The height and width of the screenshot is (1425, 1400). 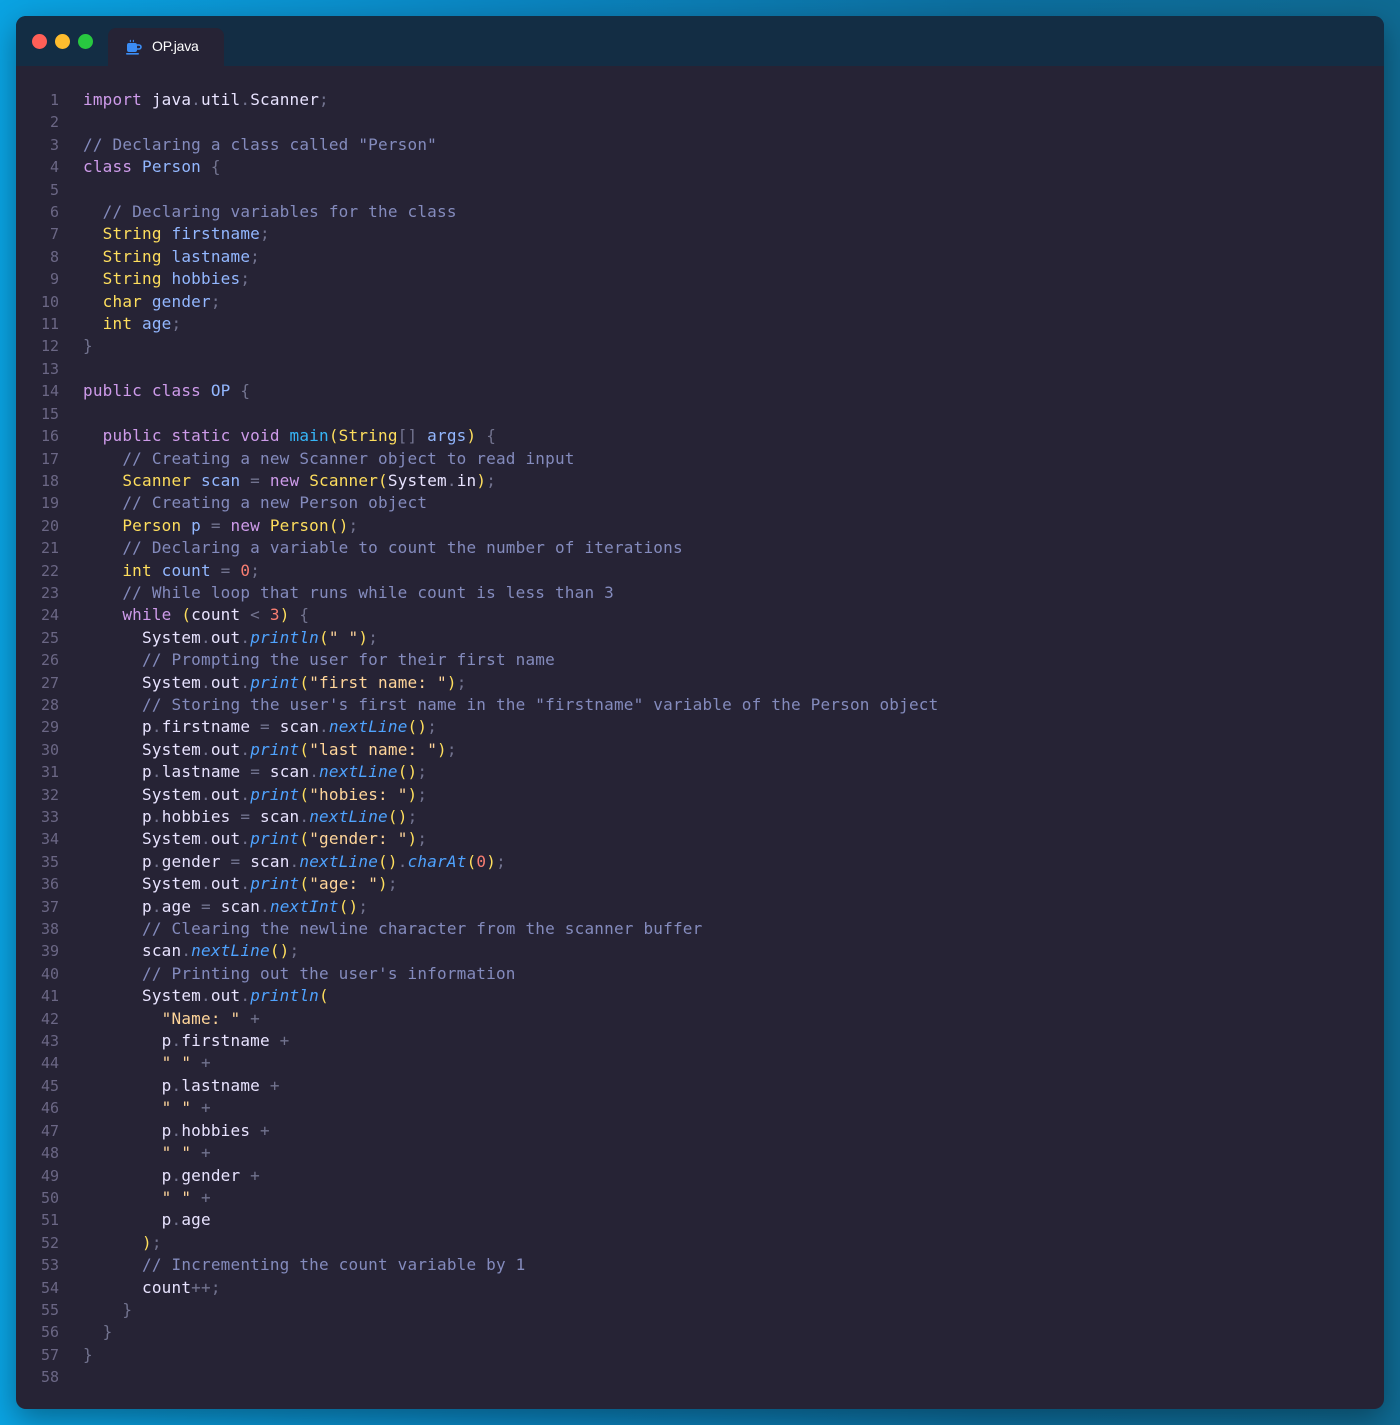 I want to click on code-line: 9 String hobbies;, so click(x=700, y=279).